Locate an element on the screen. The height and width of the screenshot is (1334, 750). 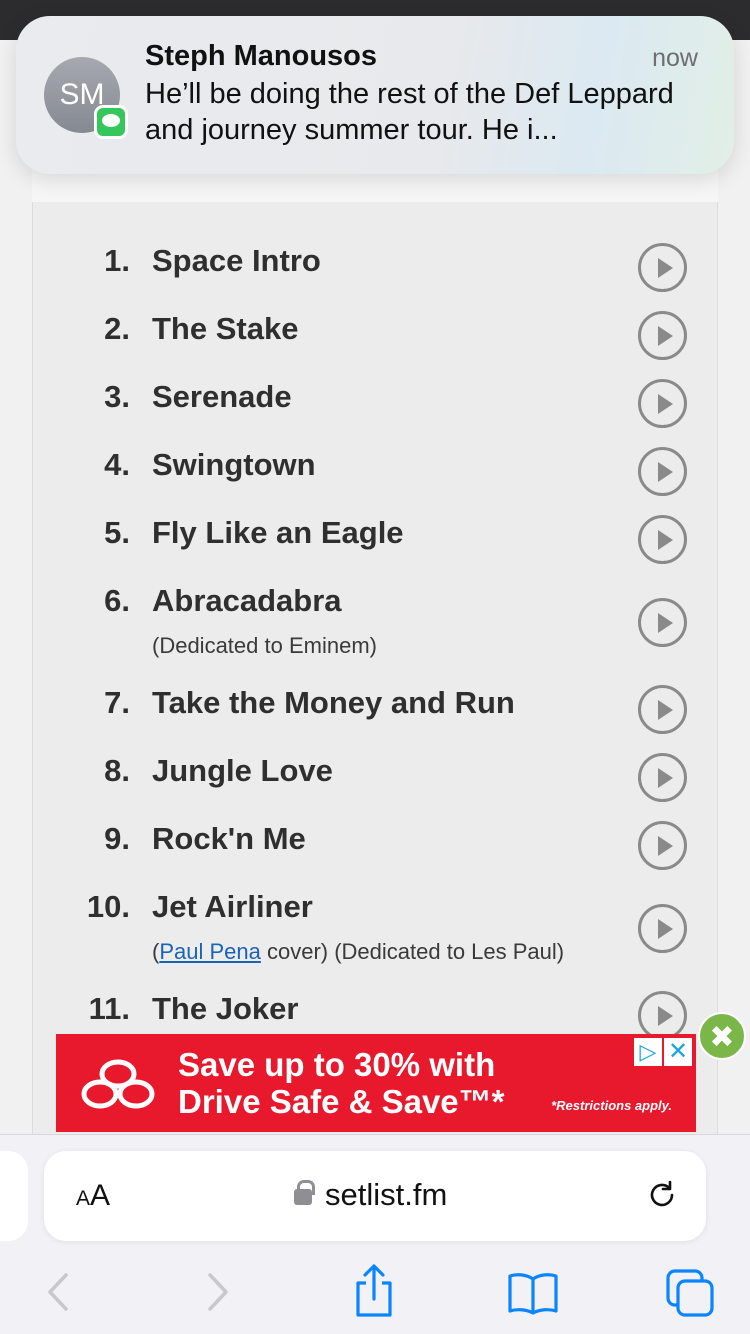
song-note: (Dedicated to Eminem) is located at coordinates (264, 645).